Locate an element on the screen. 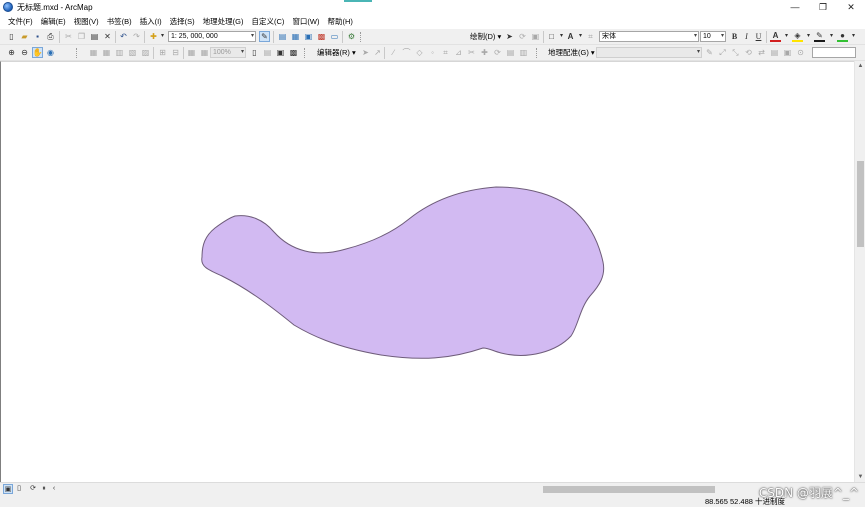 The image size is (865, 507). georef-value-input is located at coordinates (834, 52).